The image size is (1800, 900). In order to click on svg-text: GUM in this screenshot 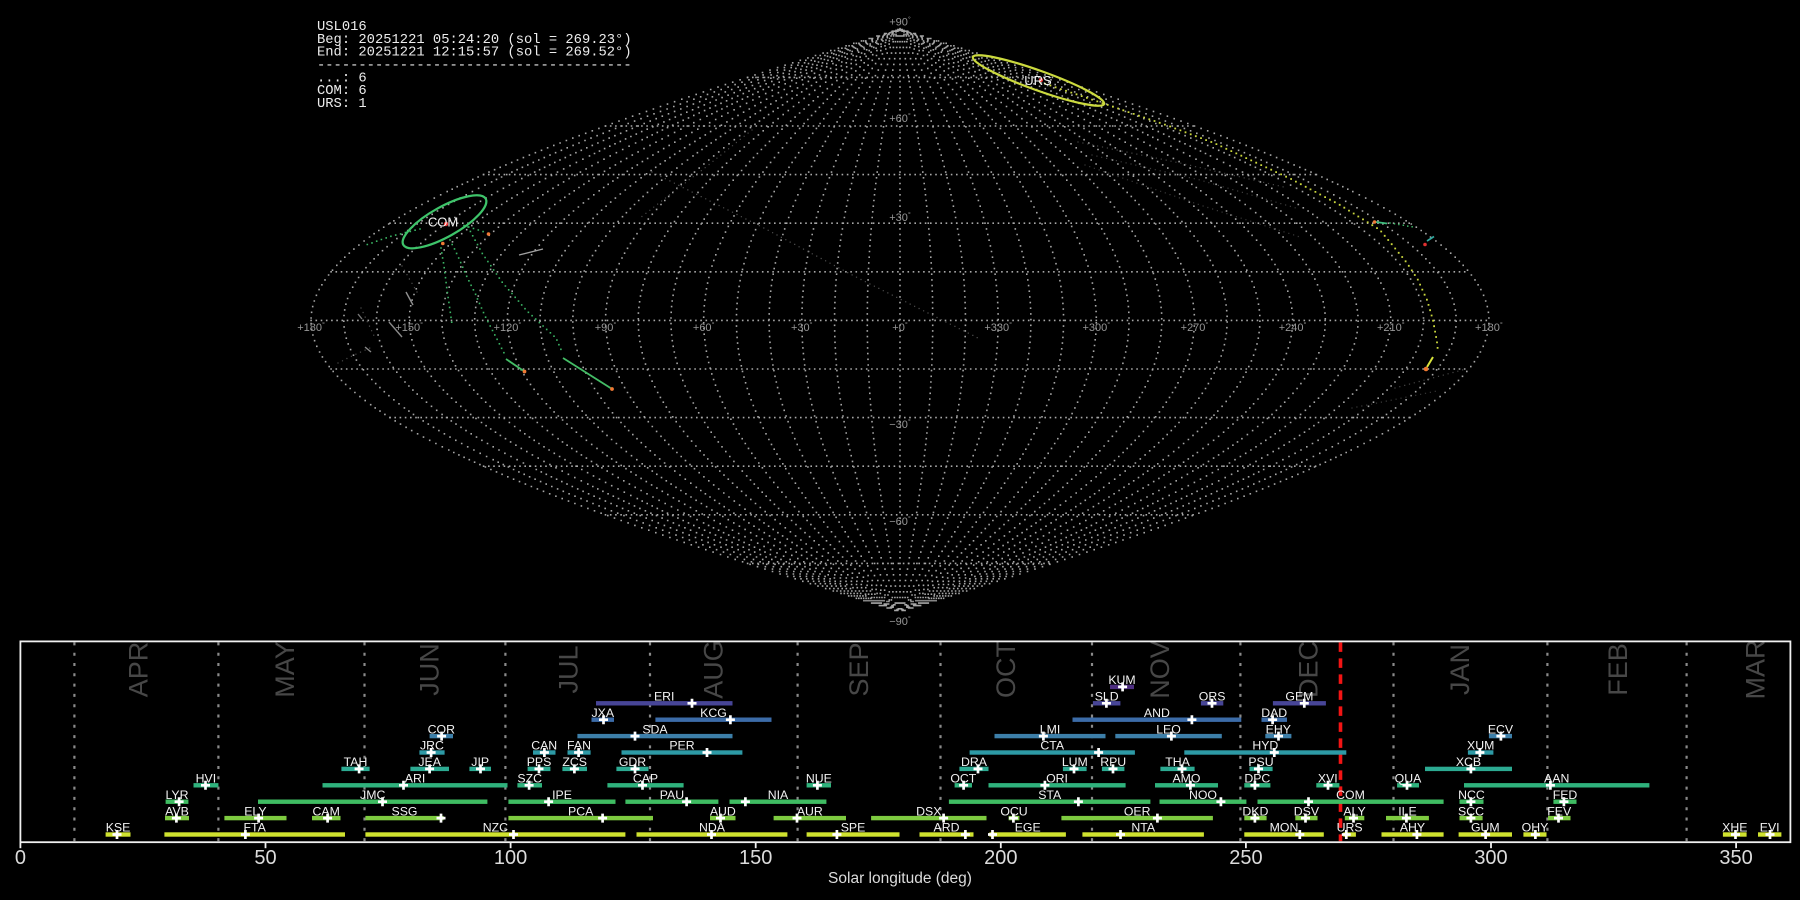, I will do `click(1485, 828)`.